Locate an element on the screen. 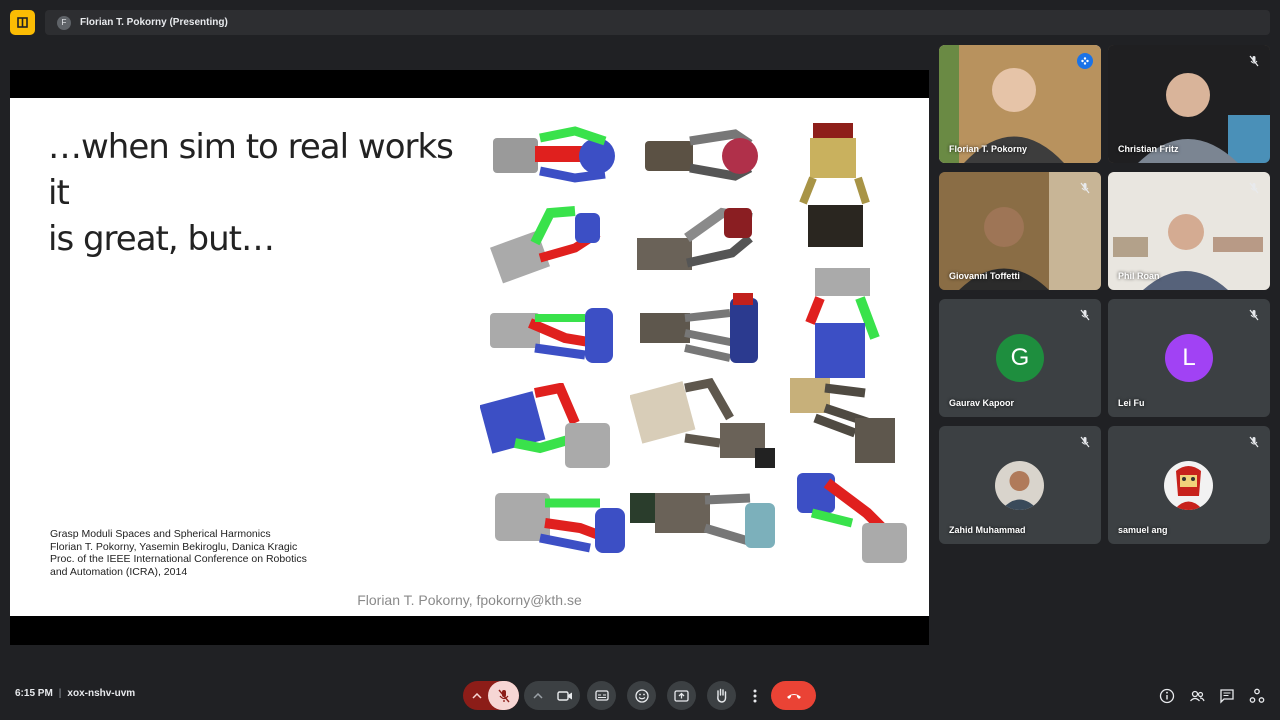 Image resolution: width=1280 pixels, height=720 pixels. slide-title-line: …when sim to real works it is located at coordinates (251, 170).